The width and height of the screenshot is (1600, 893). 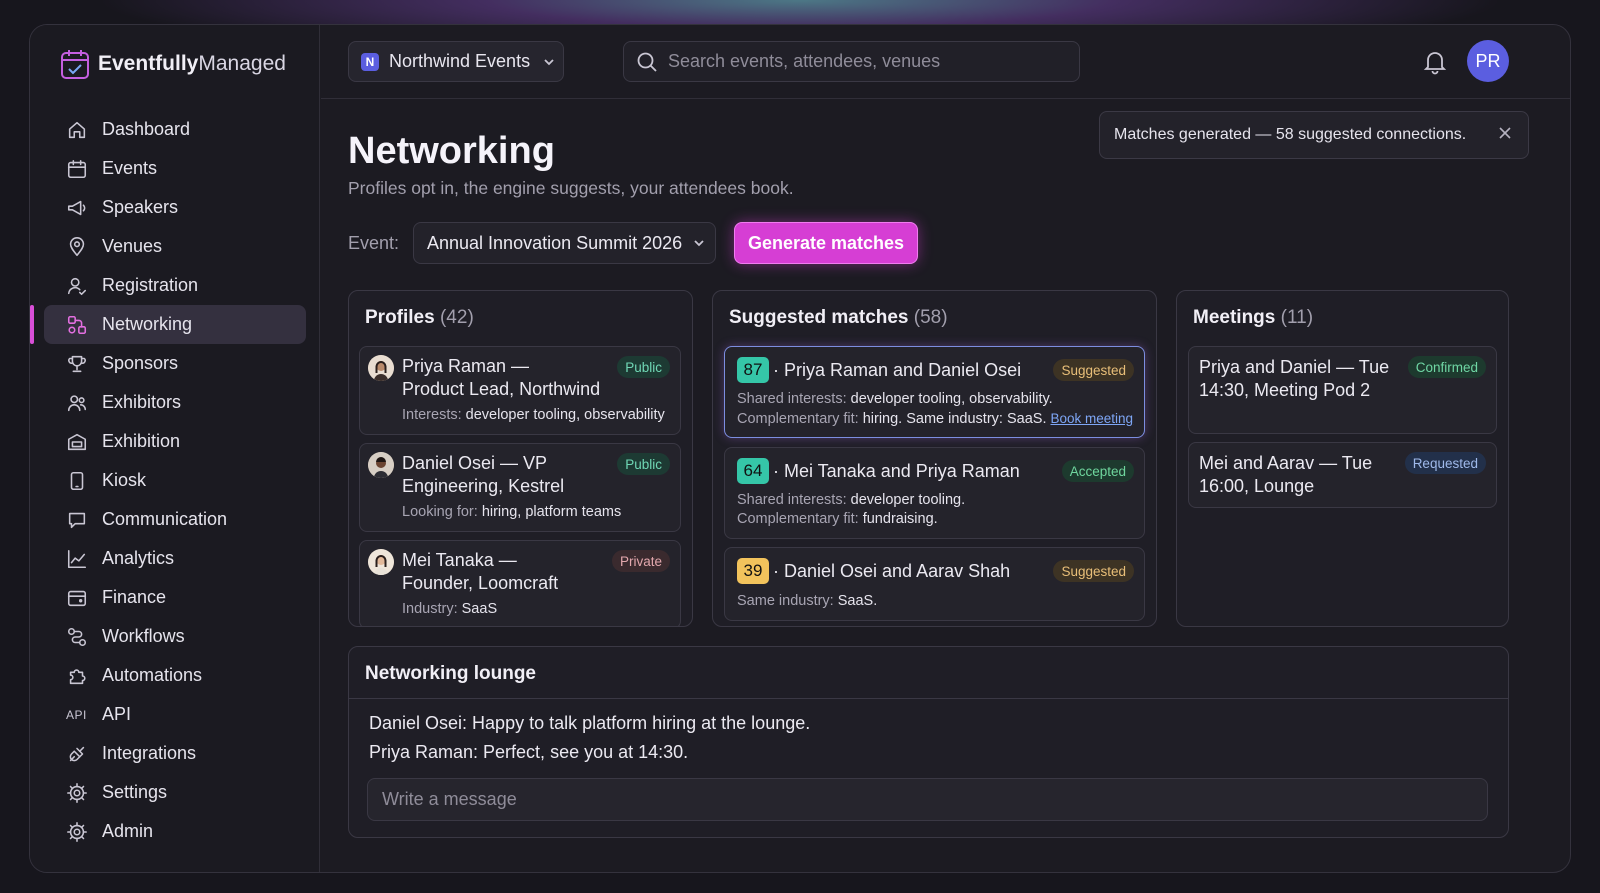 I want to click on wallet-icon, so click(x=77, y=598).